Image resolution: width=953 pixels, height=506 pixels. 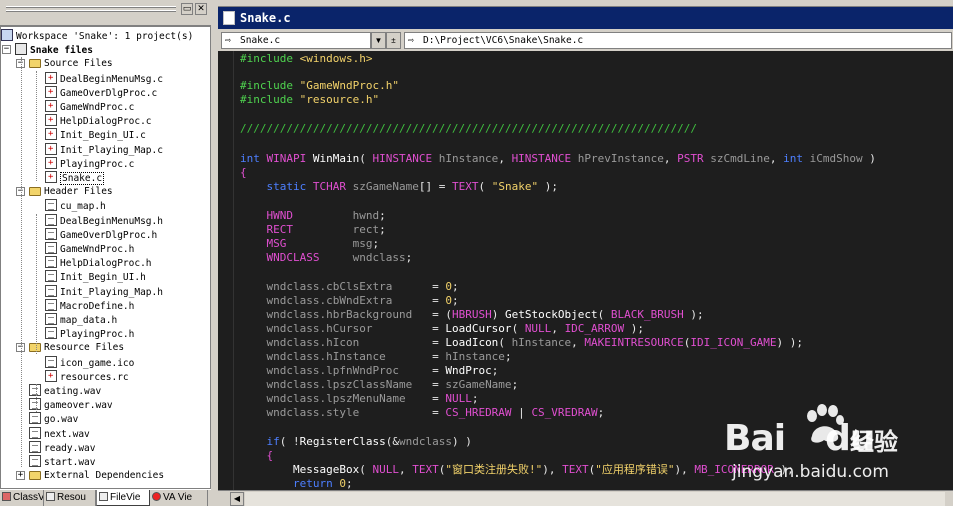 What do you see at coordinates (59, 433) in the screenshot?
I see `file-node: next.wav` at bounding box center [59, 433].